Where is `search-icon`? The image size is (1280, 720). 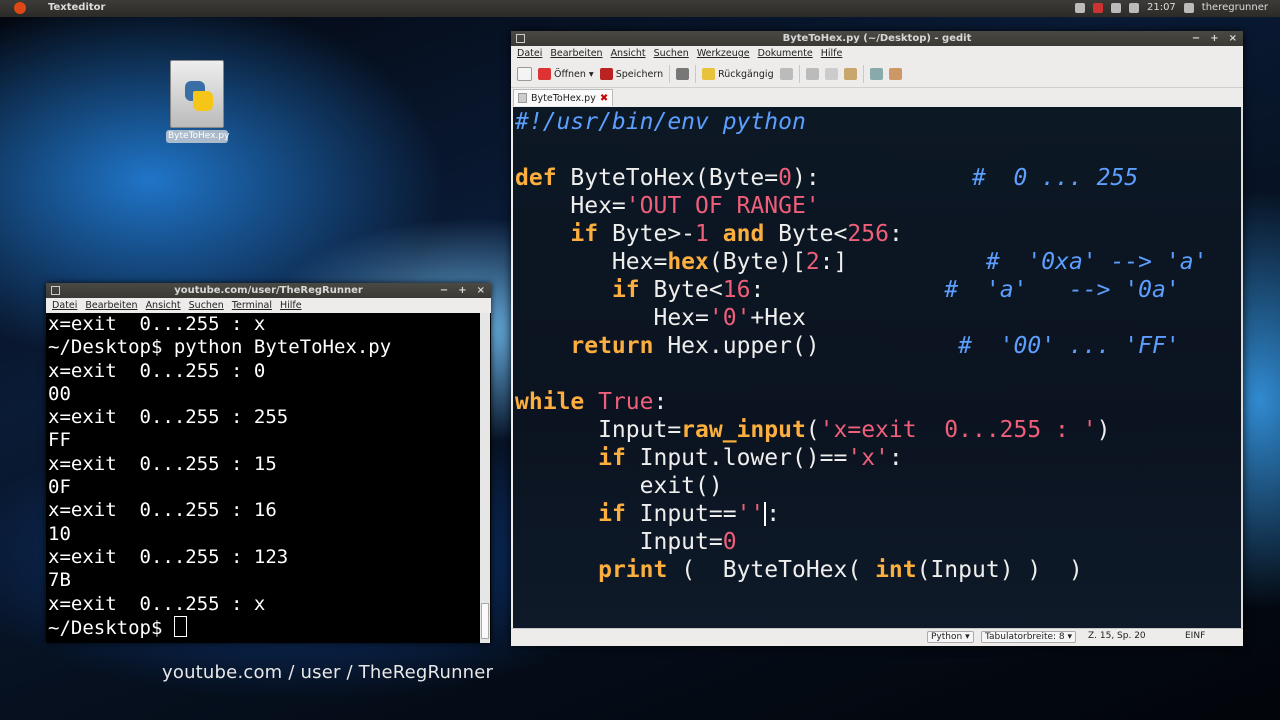
search-icon is located at coordinates (876, 74).